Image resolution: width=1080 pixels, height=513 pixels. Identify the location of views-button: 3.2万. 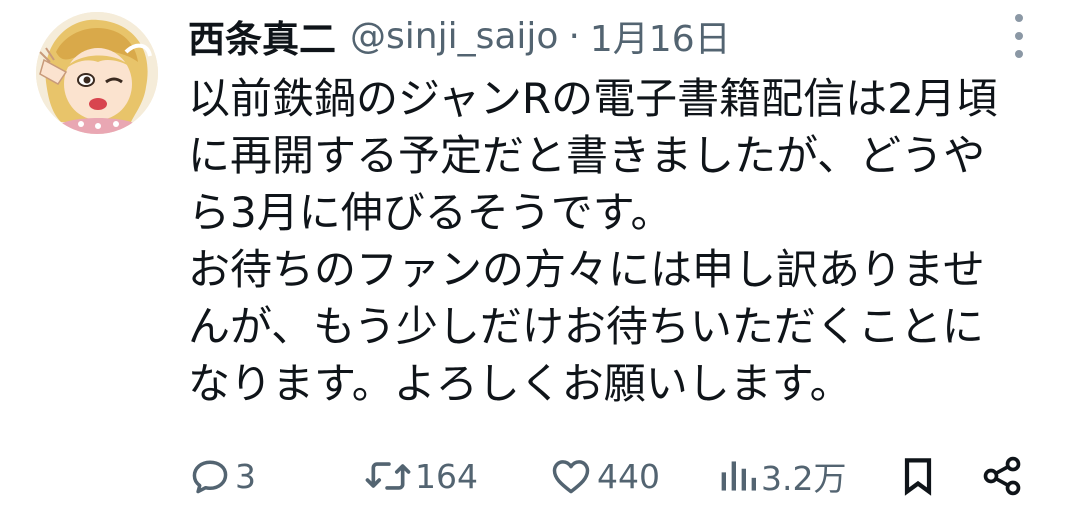
(782, 476).